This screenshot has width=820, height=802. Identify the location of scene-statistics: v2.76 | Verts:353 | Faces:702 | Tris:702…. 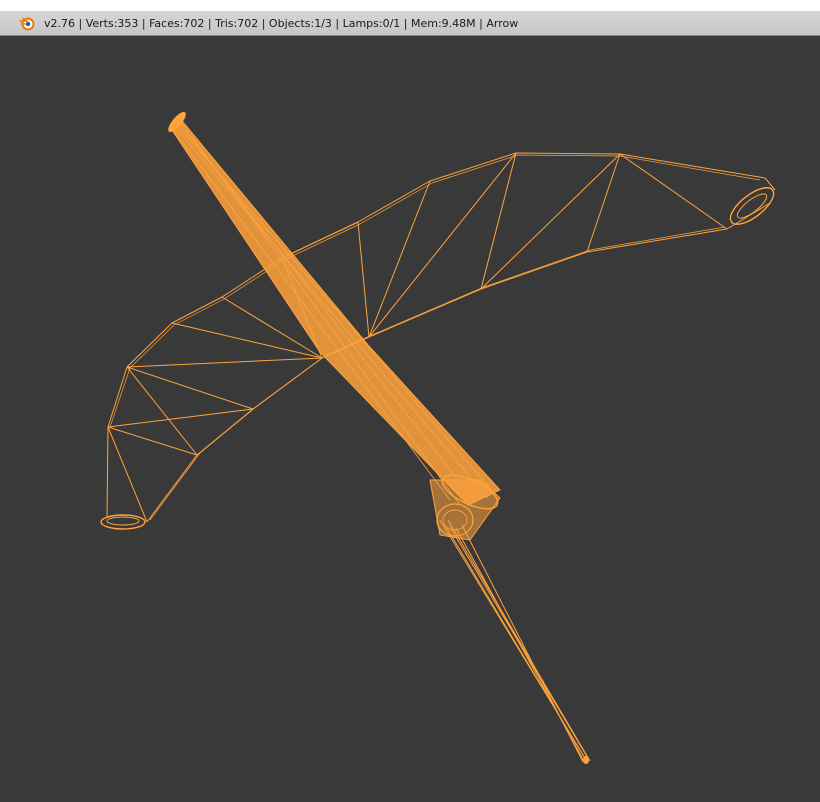
(281, 23).